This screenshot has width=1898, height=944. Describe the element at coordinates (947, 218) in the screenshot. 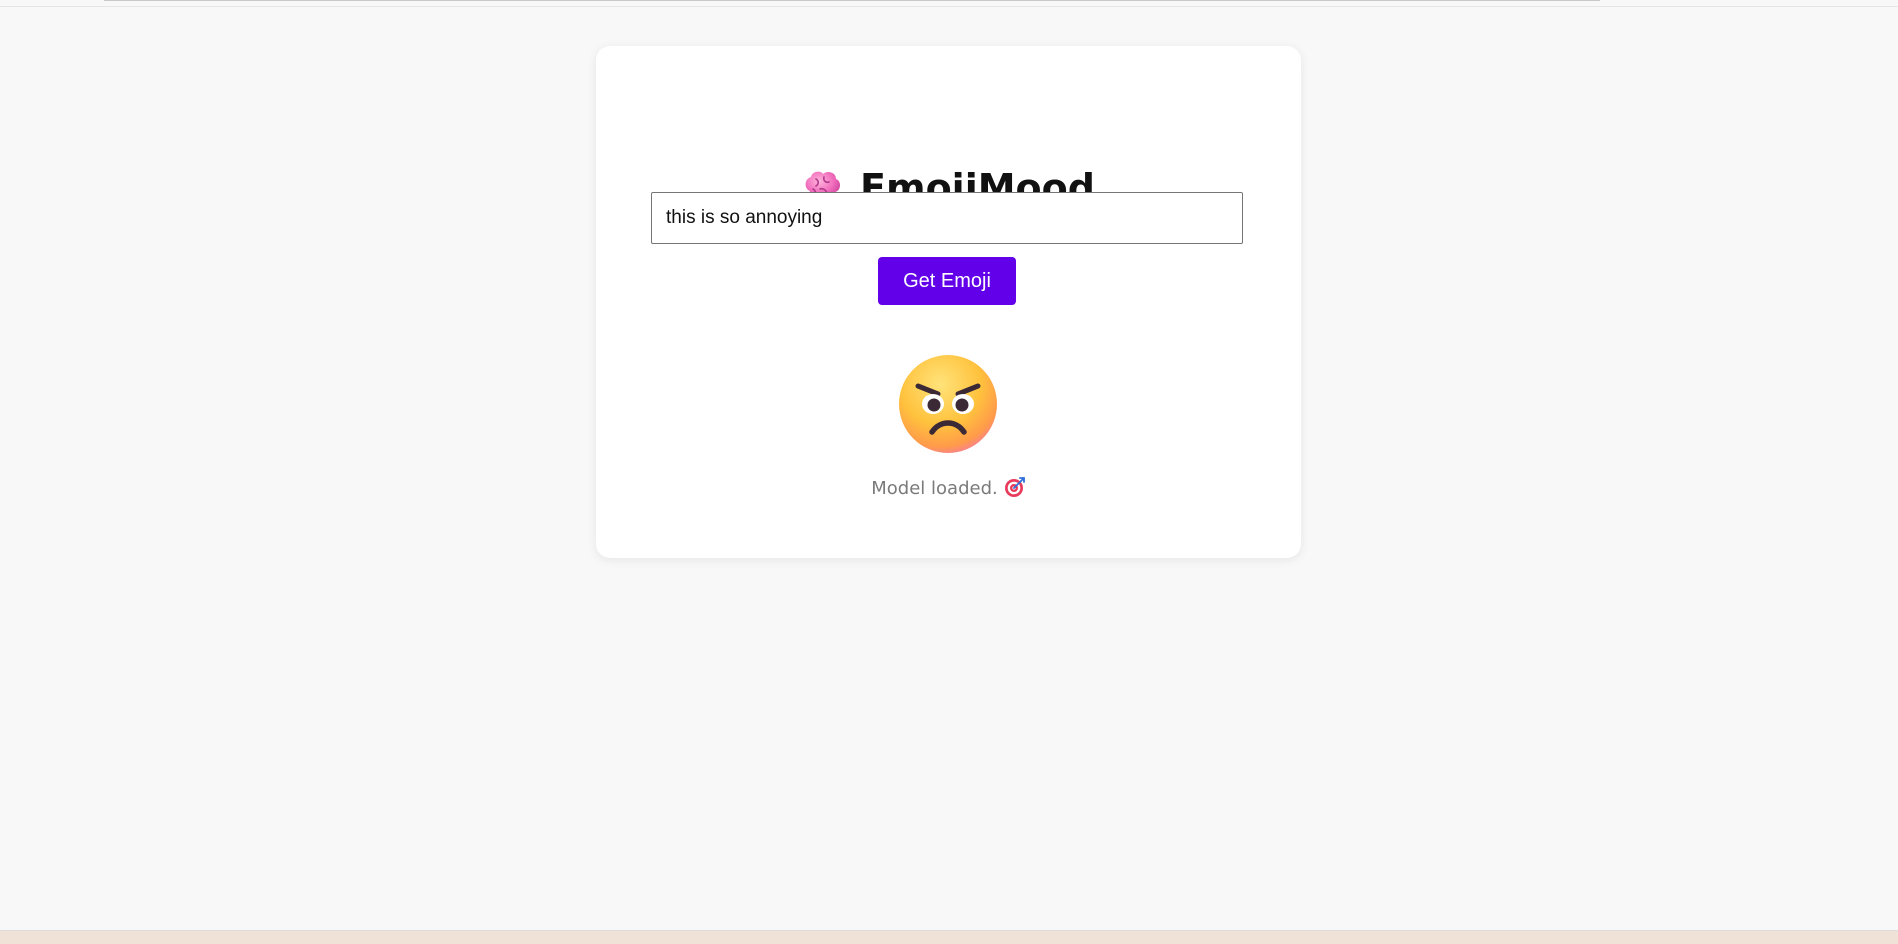

I see `mood-text-input` at that location.